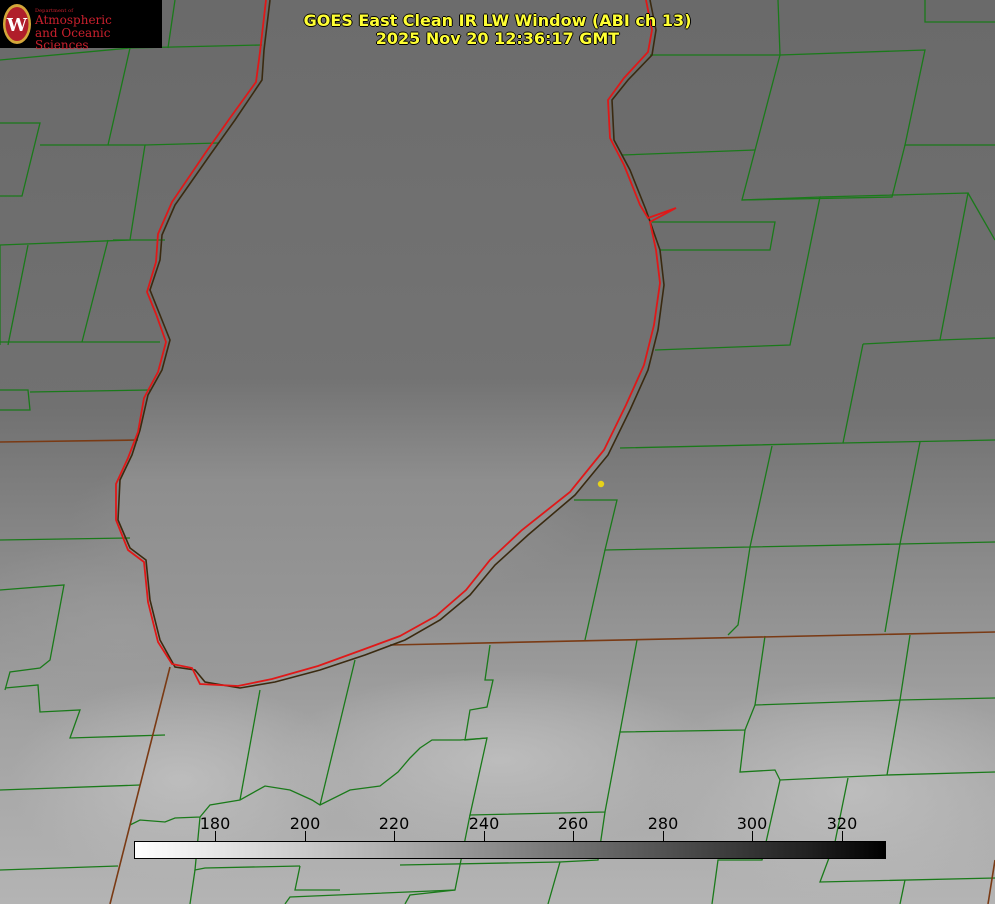 The image size is (995, 904). Describe the element at coordinates (842, 823) in the screenshot. I see `colorbar-tick-label: 320` at that location.